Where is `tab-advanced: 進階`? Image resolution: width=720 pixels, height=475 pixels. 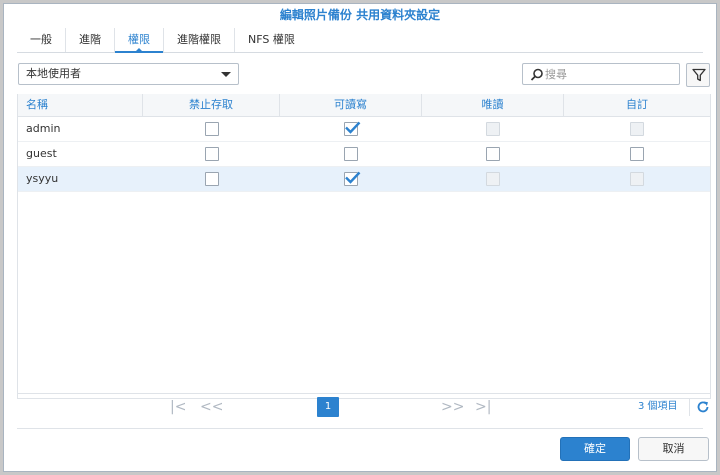 tab-advanced: 進階 is located at coordinates (90, 40).